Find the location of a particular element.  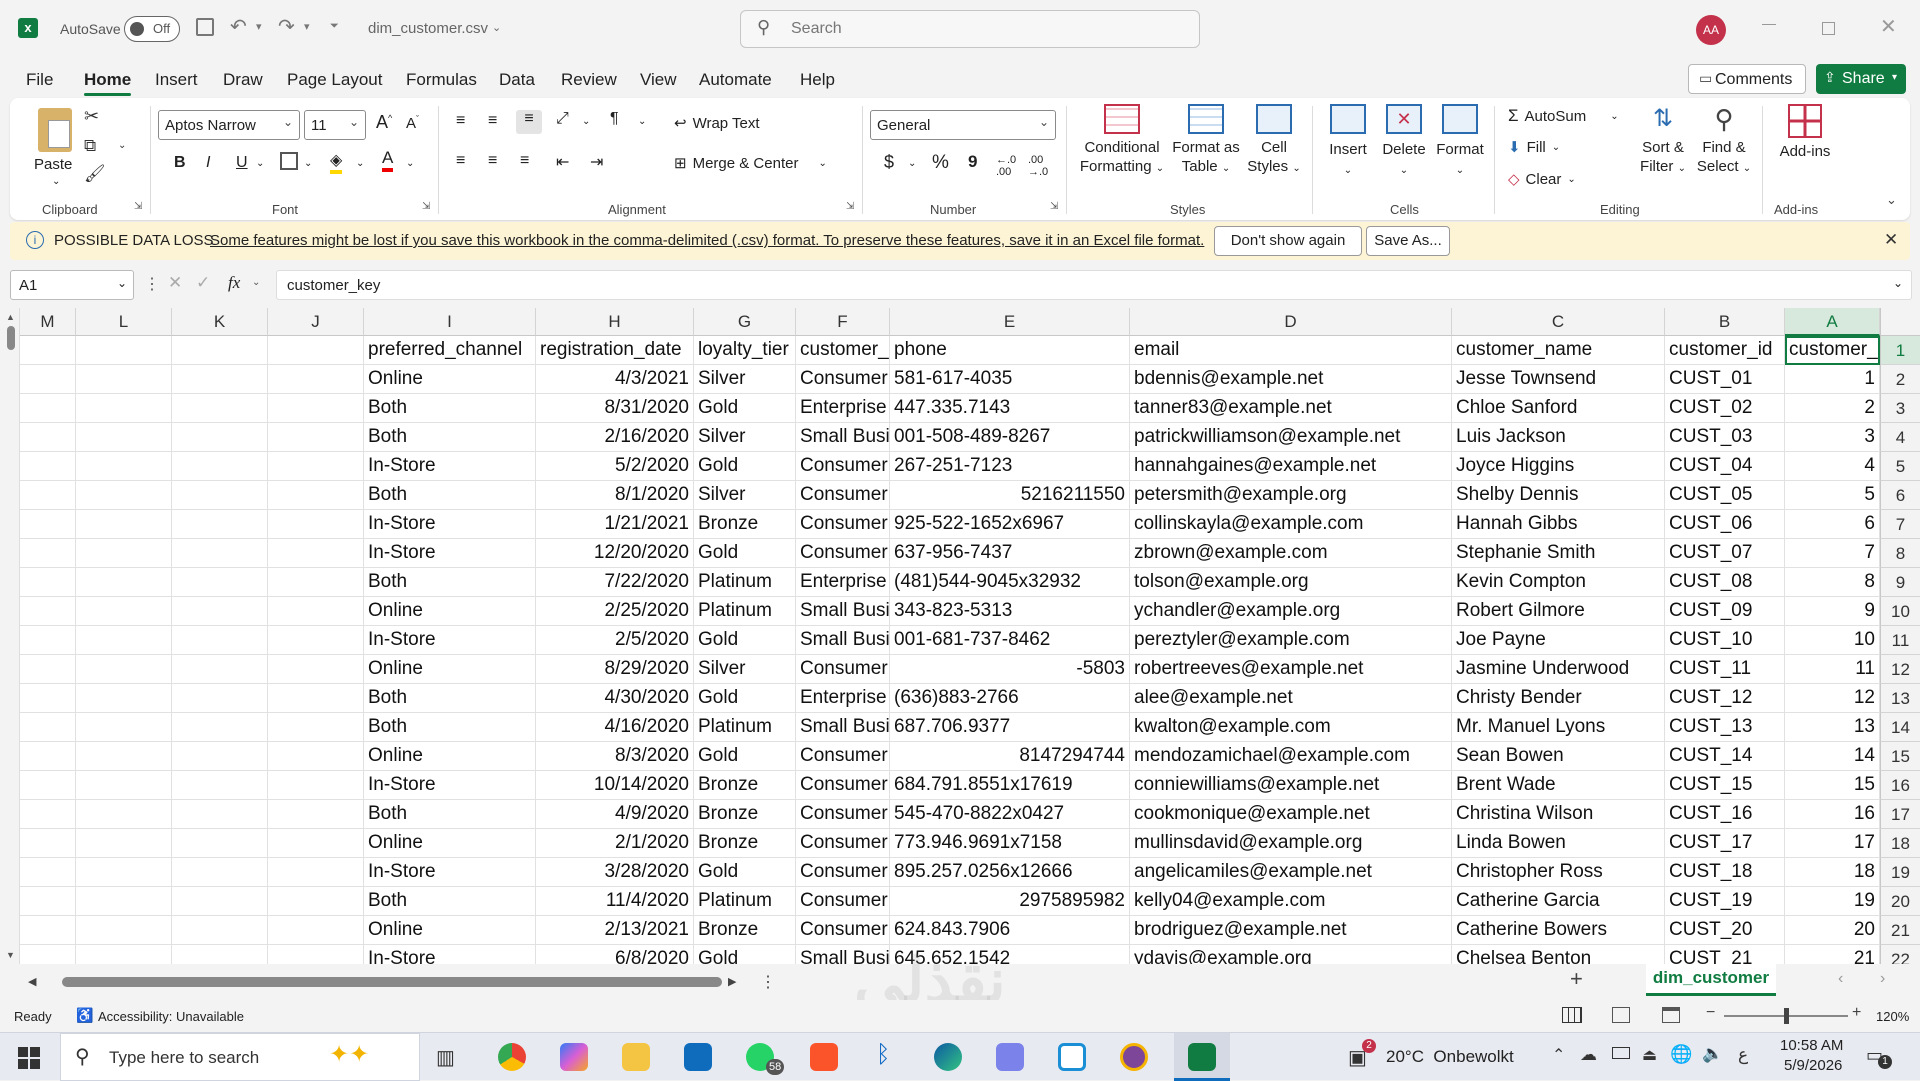

column-header-j: J is located at coordinates (316, 322).